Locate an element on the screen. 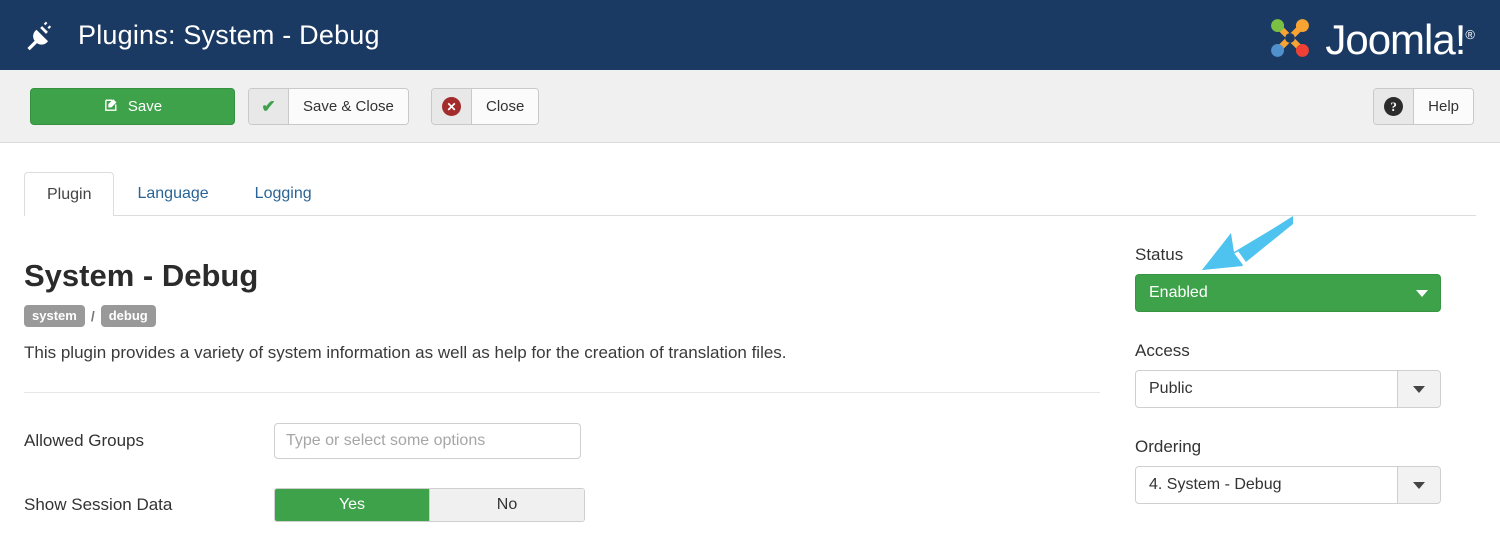  joomla-wordmark: Joomla!® is located at coordinates (1400, 39).